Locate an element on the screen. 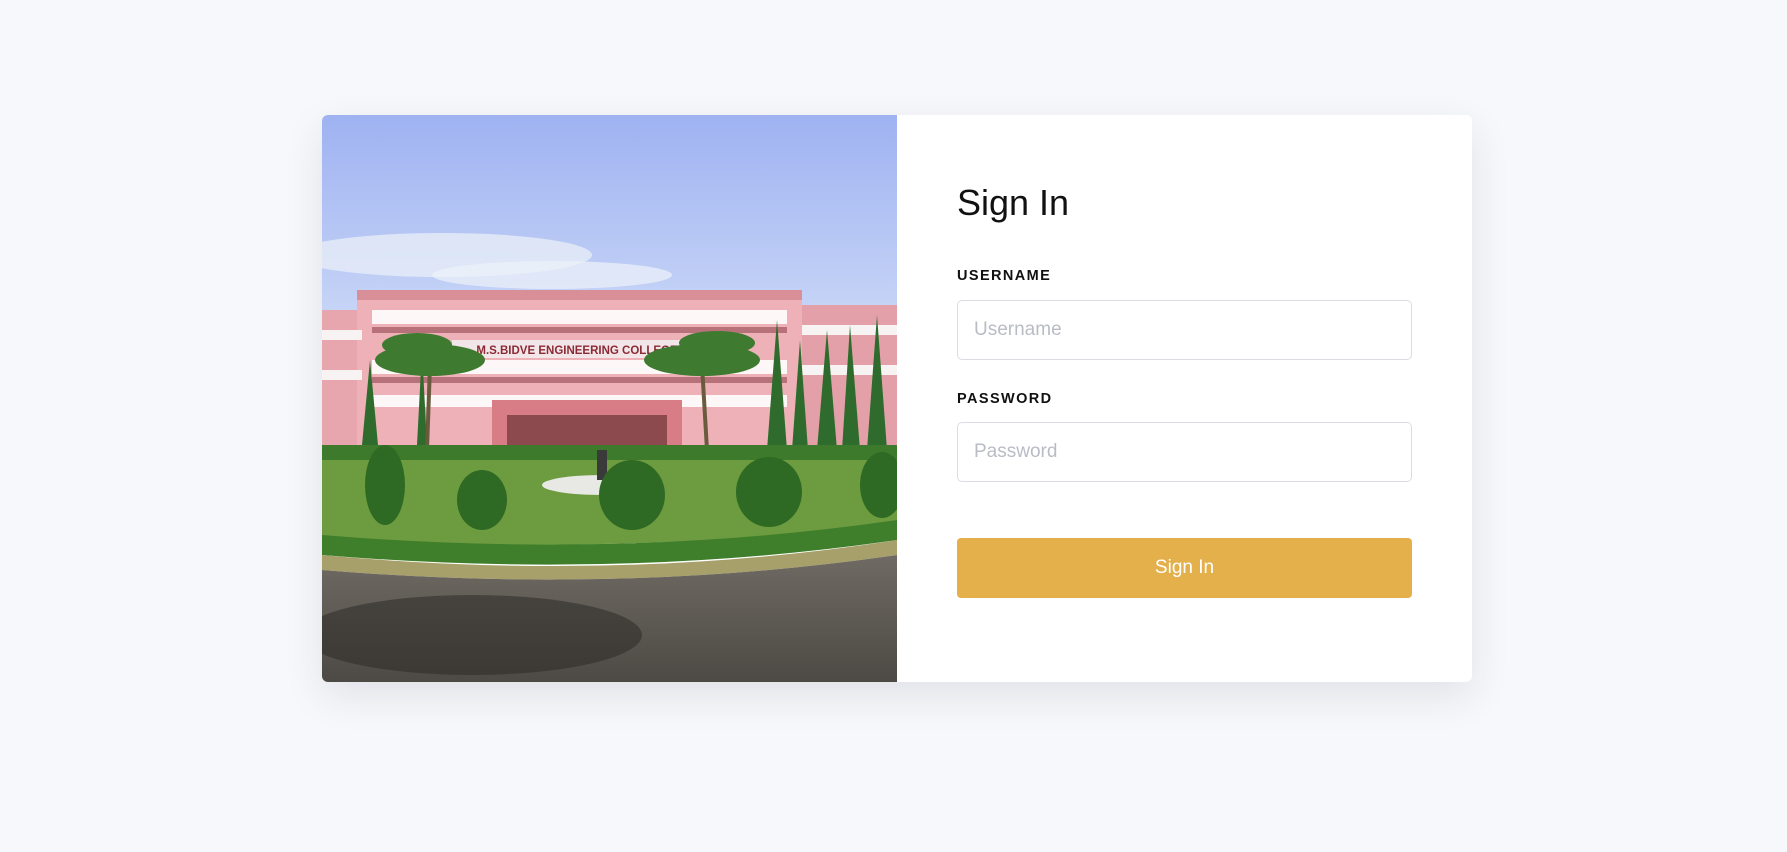 The height and width of the screenshot is (852, 1787). username-input is located at coordinates (1184, 329).